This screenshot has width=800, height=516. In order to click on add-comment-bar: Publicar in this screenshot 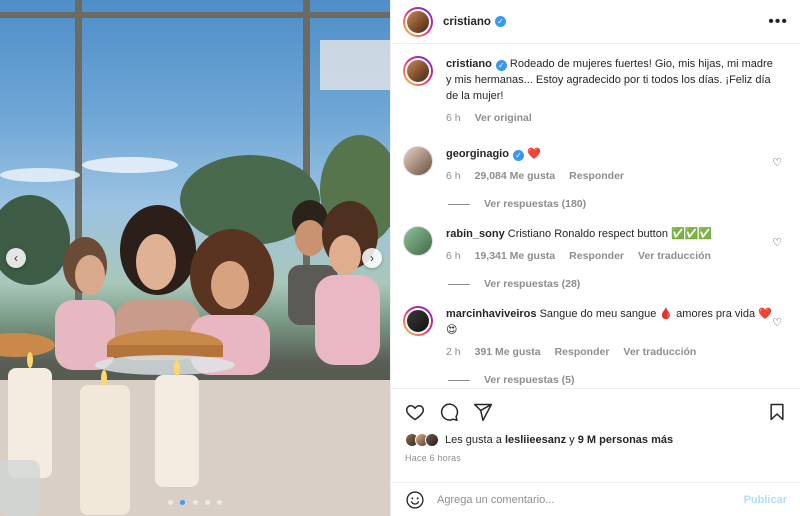, I will do `click(595, 499)`.